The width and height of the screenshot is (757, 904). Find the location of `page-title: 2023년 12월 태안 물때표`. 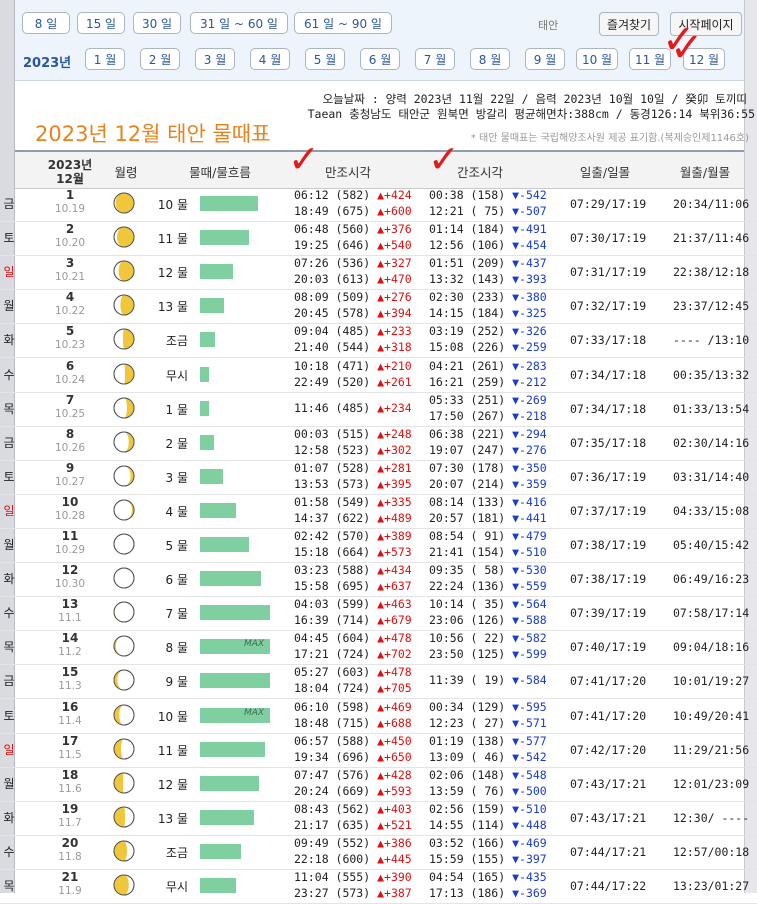

page-title: 2023년 12월 태안 물때표 is located at coordinates (153, 134).